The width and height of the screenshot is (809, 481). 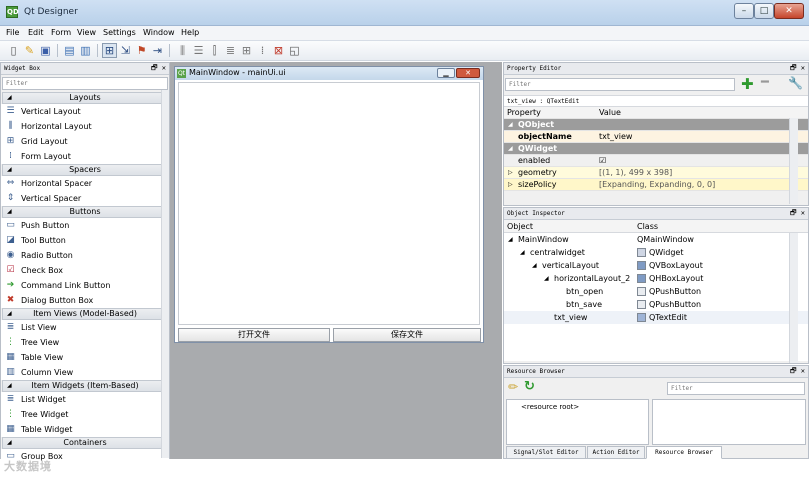 What do you see at coordinates (119, 32) in the screenshot?
I see `menu-settings: Settings` at bounding box center [119, 32].